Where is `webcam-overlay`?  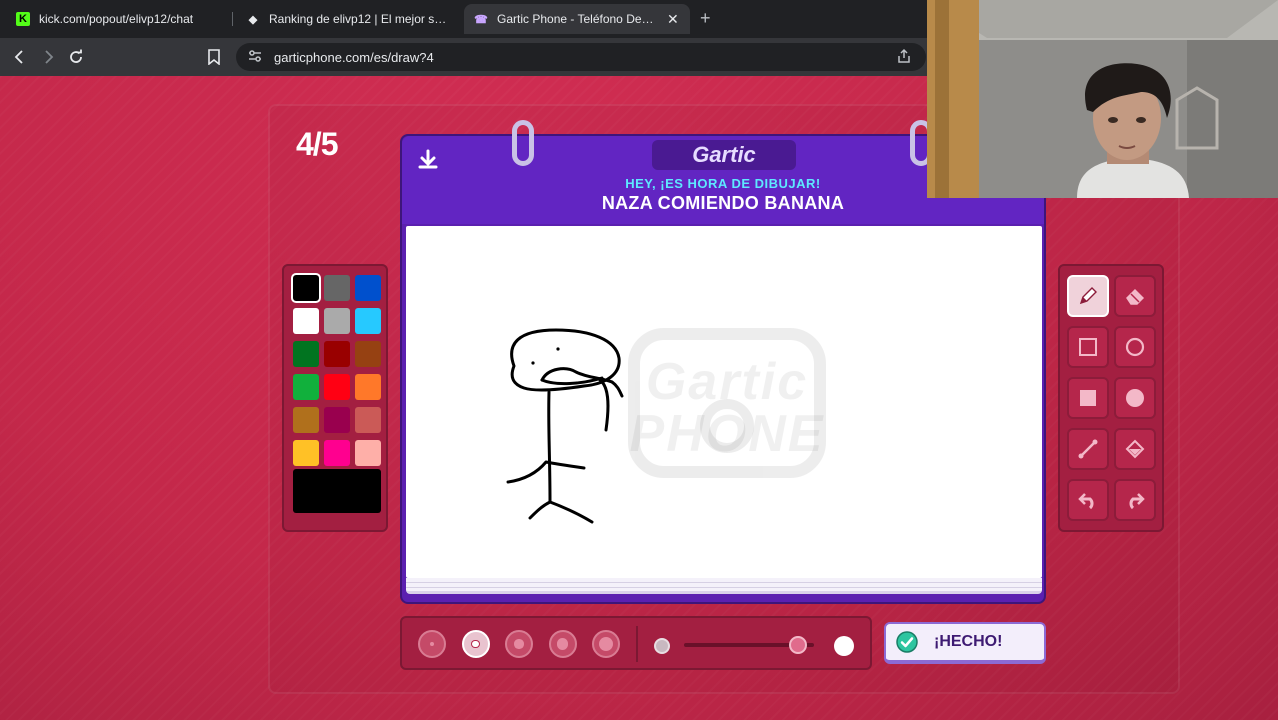 webcam-overlay is located at coordinates (1102, 99).